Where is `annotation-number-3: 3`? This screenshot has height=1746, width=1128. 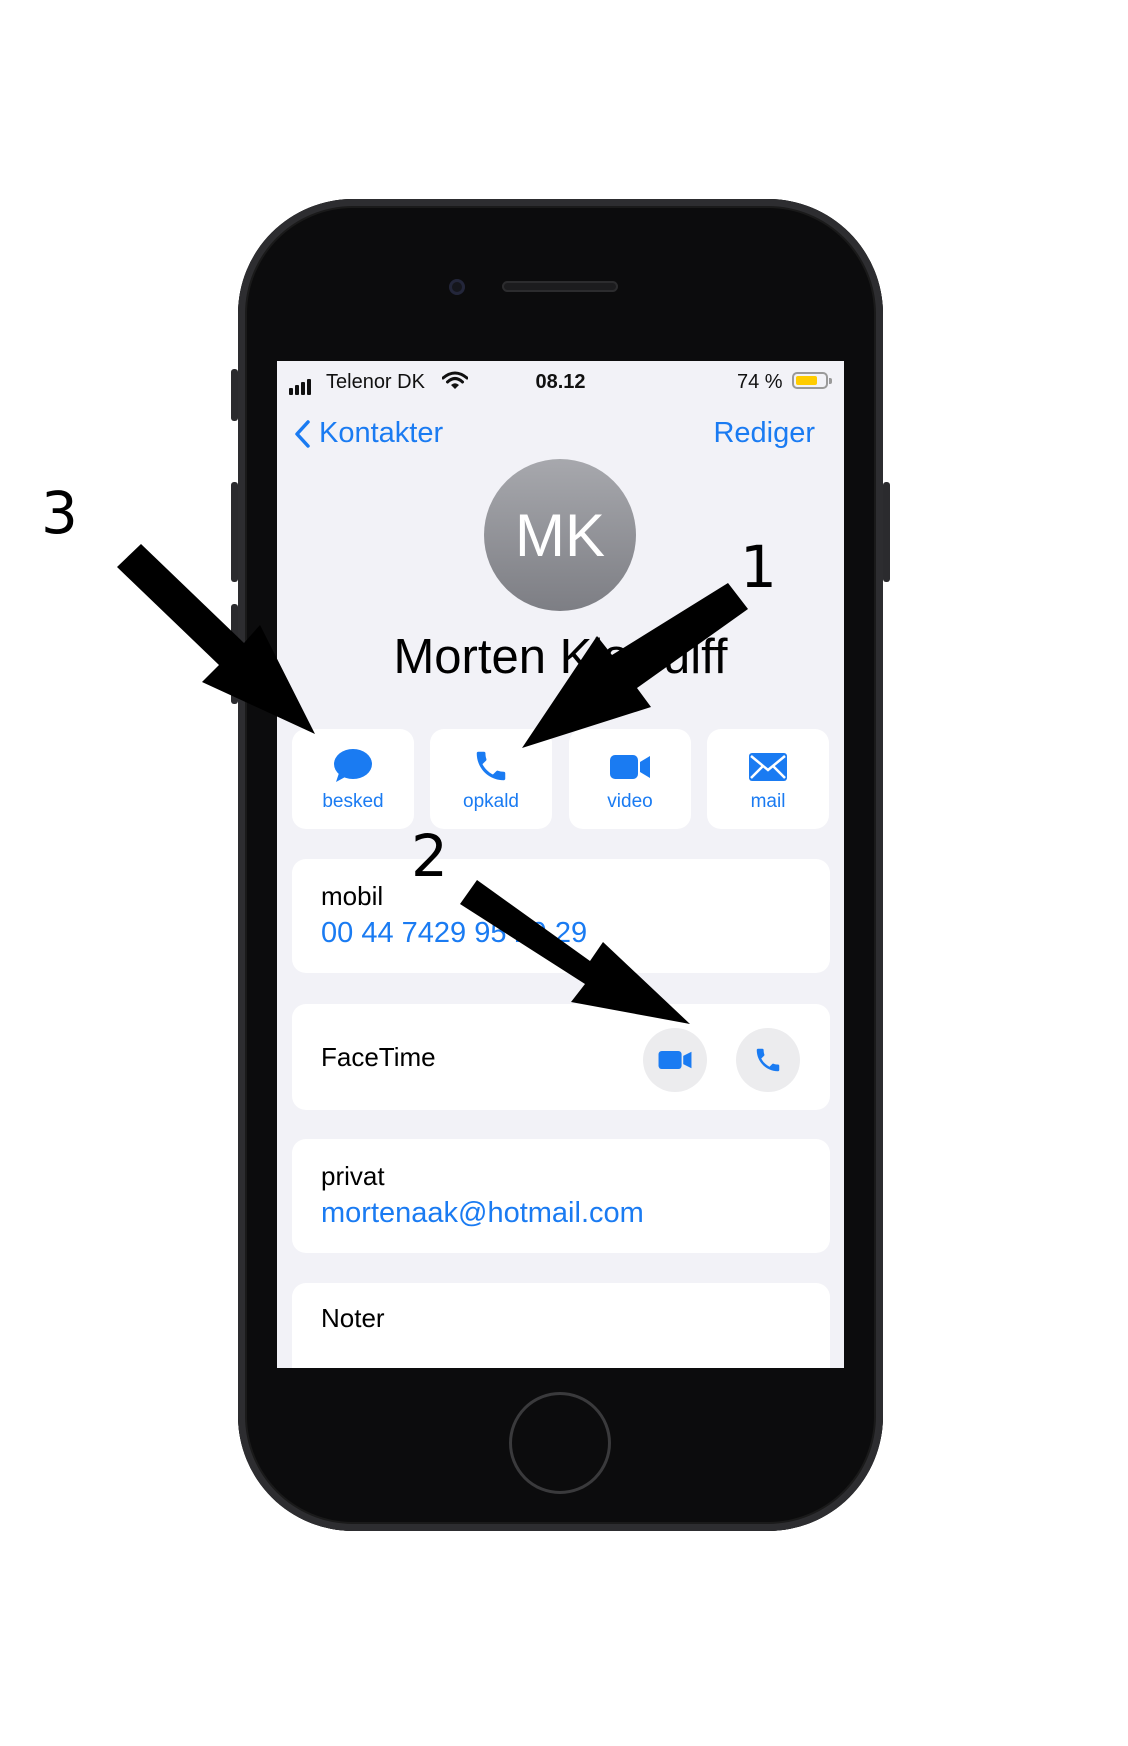
annotation-number-3: 3 is located at coordinates (59, 513).